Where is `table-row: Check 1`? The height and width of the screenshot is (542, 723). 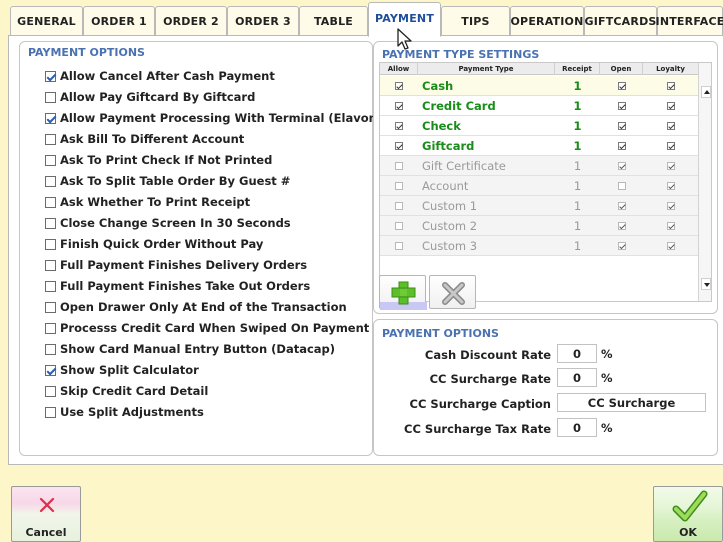 table-row: Check 1 is located at coordinates (539, 126).